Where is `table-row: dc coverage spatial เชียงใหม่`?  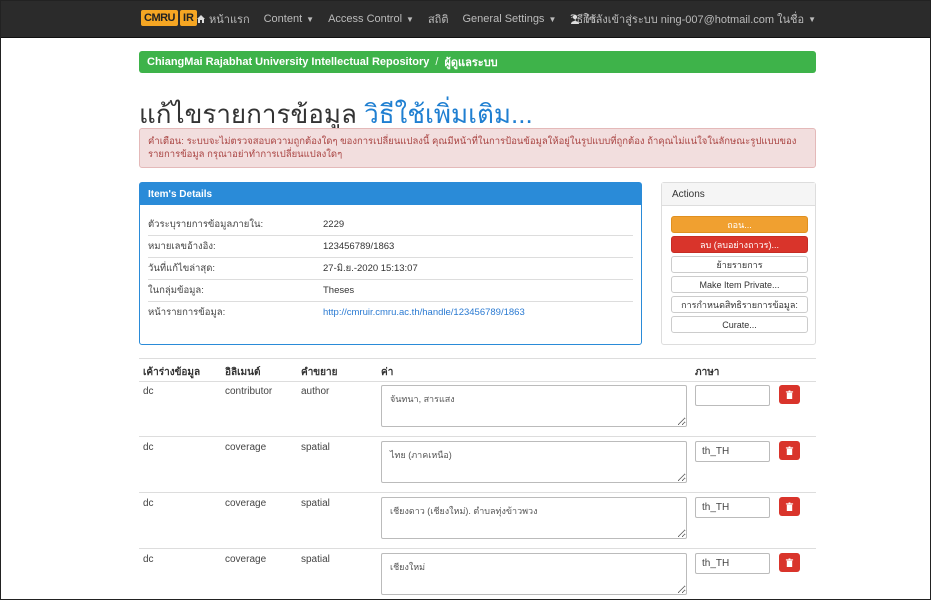
table-row: dc coverage spatial เชียงใหม่ is located at coordinates (477, 573).